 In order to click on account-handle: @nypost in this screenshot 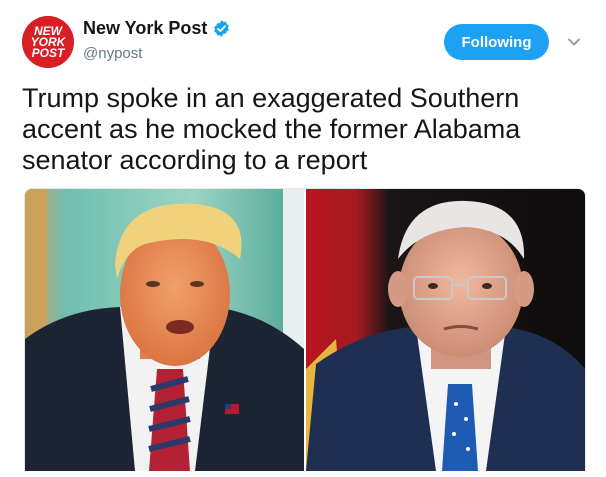, I will do `click(157, 53)`.